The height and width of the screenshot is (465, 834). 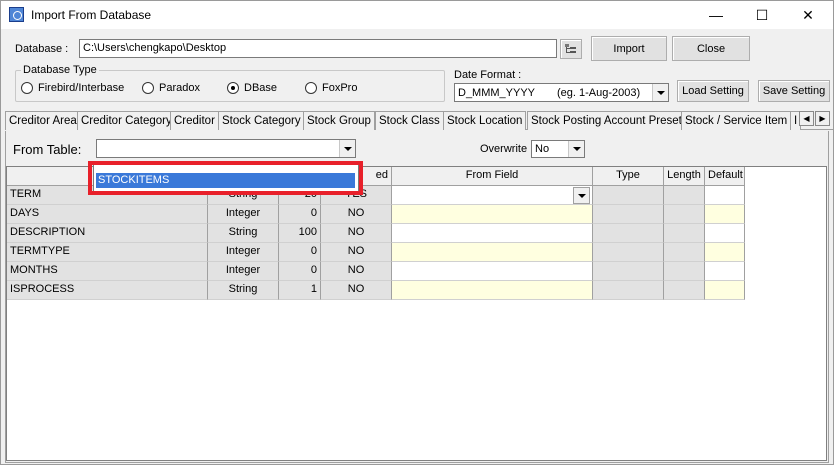 I want to click on tab-creditor: Creditor, so click(x=194, y=120).